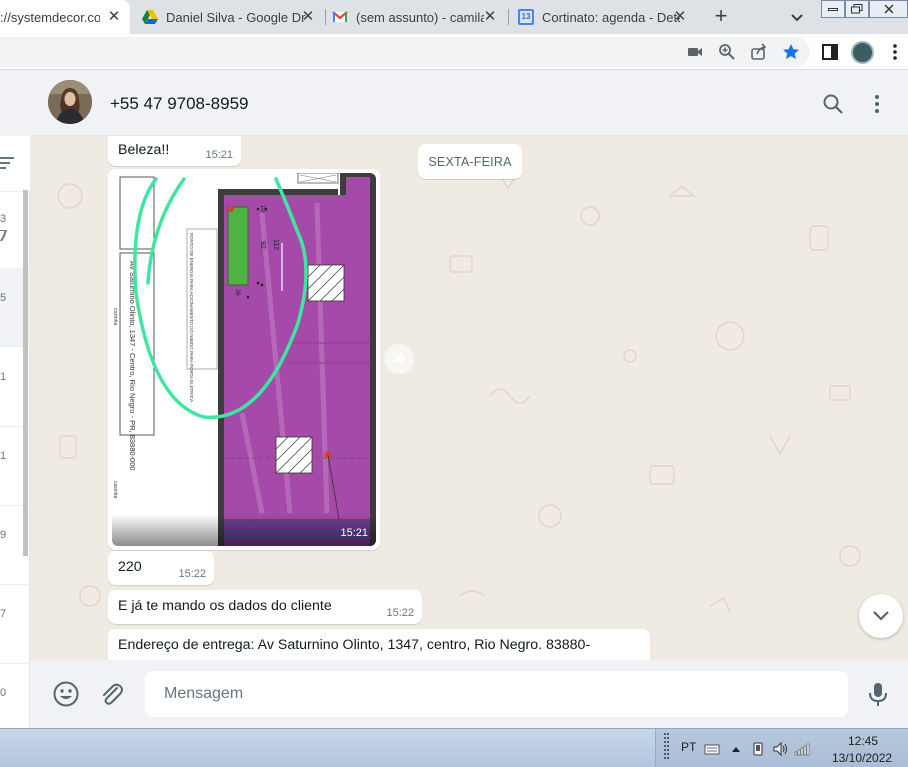 The height and width of the screenshot is (767, 908). What do you see at coordinates (262, 245) in the screenshot?
I see `image-label-dim2: 92` at bounding box center [262, 245].